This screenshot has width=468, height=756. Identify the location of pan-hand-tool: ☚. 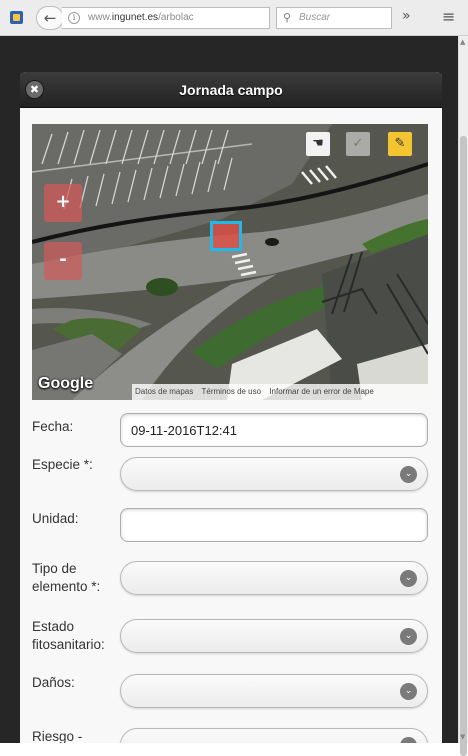
(318, 144).